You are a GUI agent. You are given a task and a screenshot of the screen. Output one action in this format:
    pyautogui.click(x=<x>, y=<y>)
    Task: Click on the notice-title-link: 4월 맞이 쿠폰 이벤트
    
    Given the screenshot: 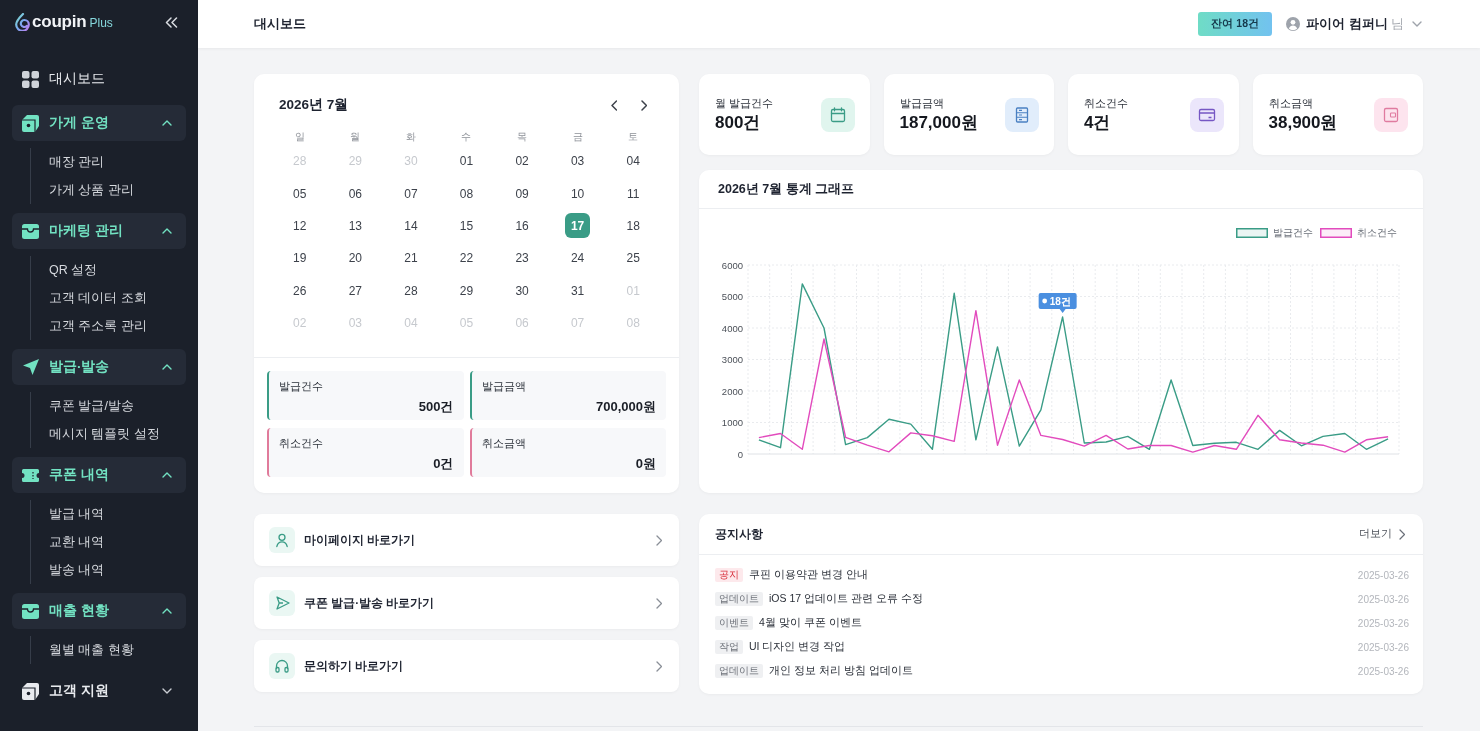 What is the action you would take?
    pyautogui.click(x=810, y=622)
    